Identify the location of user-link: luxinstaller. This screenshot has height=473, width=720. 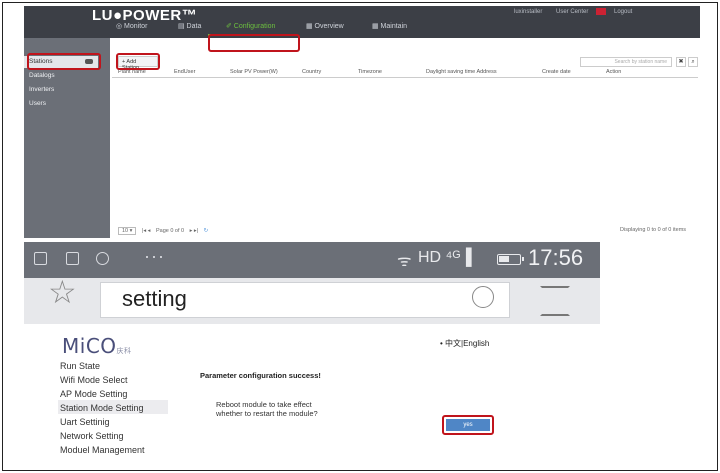
(528, 12).